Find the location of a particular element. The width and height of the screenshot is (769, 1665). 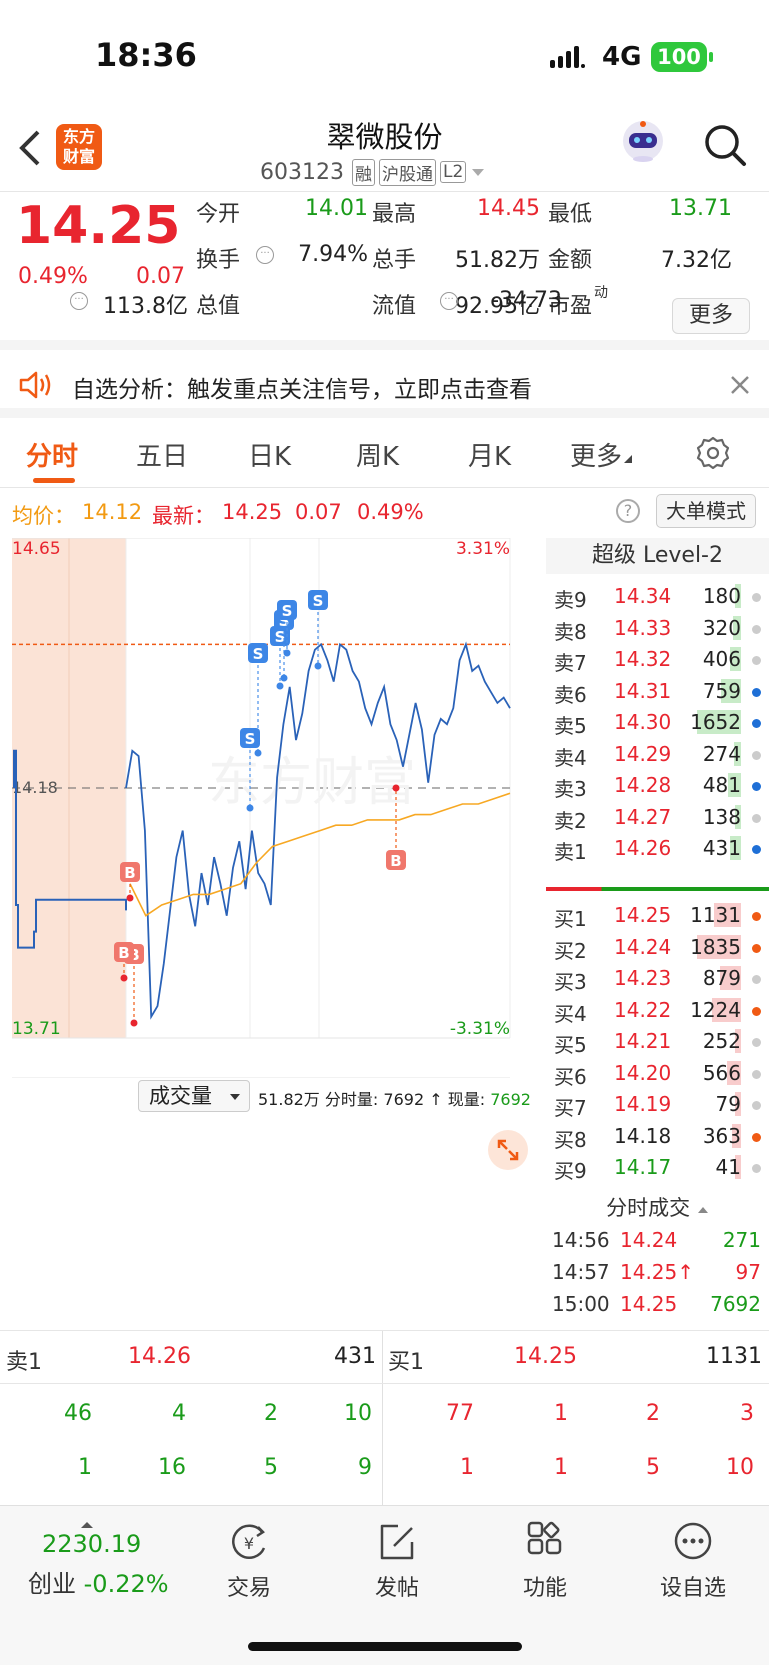

volume-selector: 成交量 is located at coordinates (194, 1096).